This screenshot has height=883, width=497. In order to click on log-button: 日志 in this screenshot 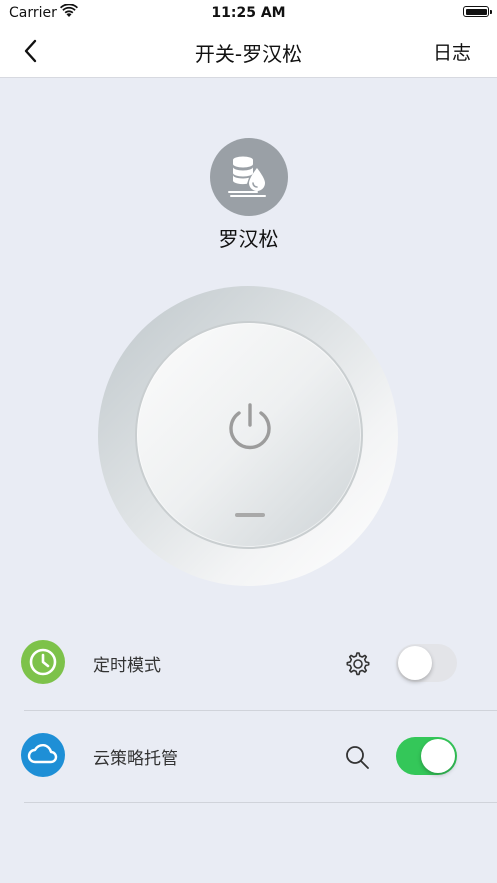, I will do `click(452, 51)`.